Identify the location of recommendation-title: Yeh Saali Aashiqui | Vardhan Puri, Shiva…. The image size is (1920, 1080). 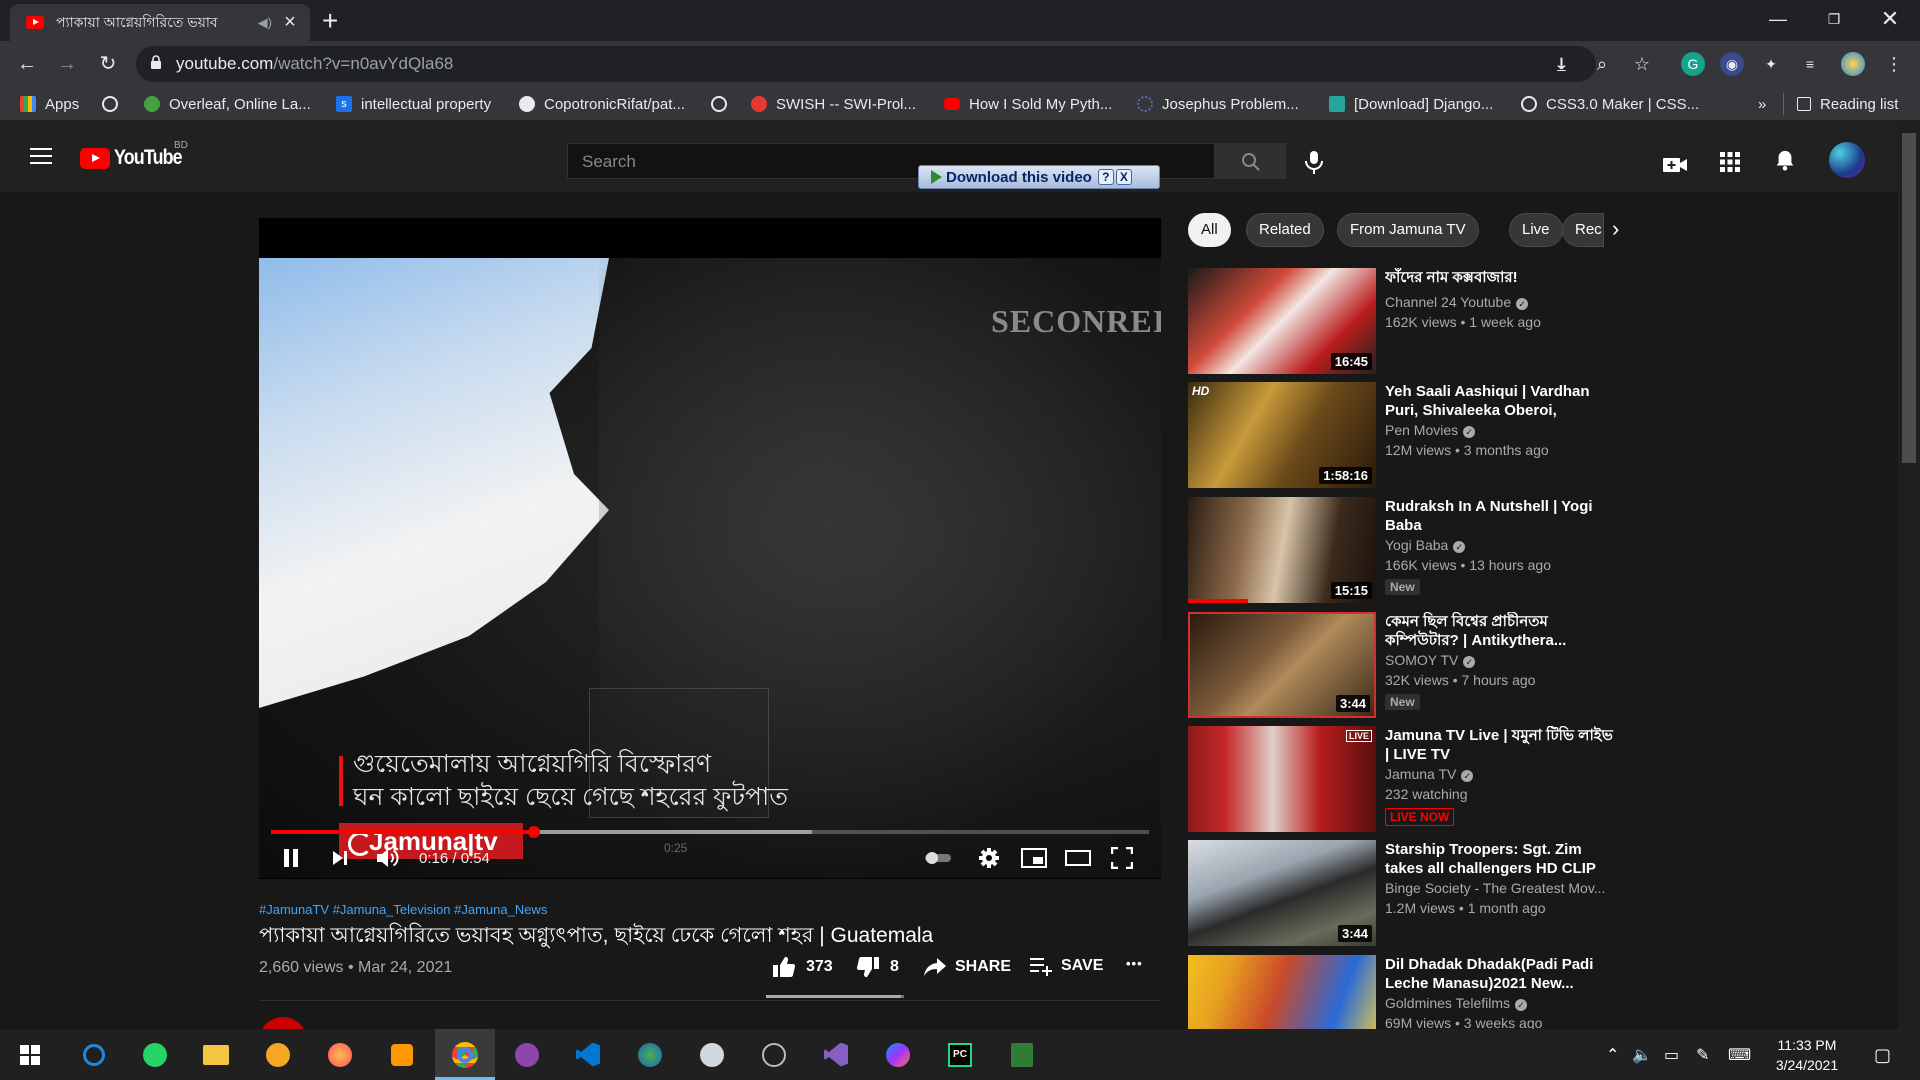
(1500, 401).